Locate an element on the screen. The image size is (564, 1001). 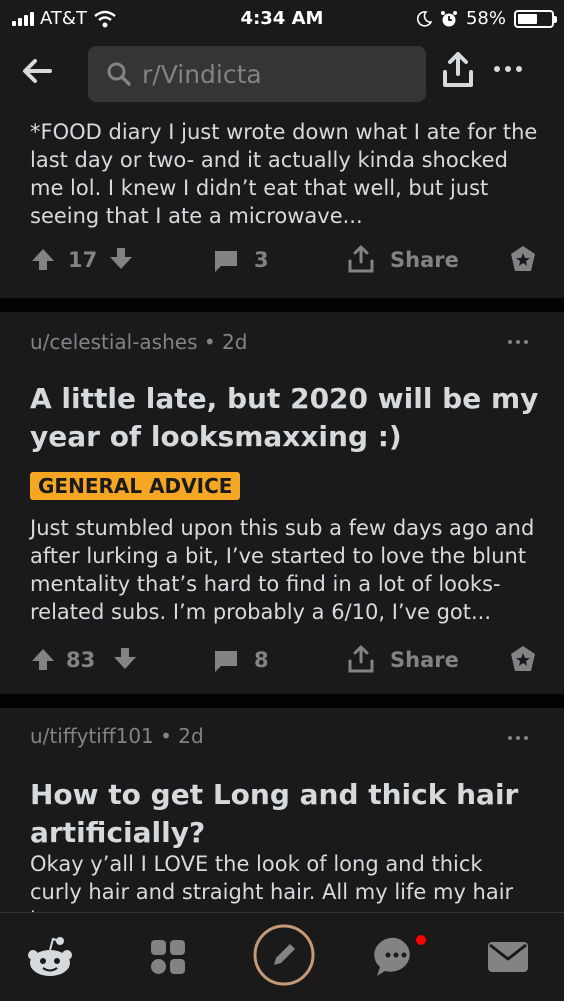
inbox-icon is located at coordinates (508, 957).